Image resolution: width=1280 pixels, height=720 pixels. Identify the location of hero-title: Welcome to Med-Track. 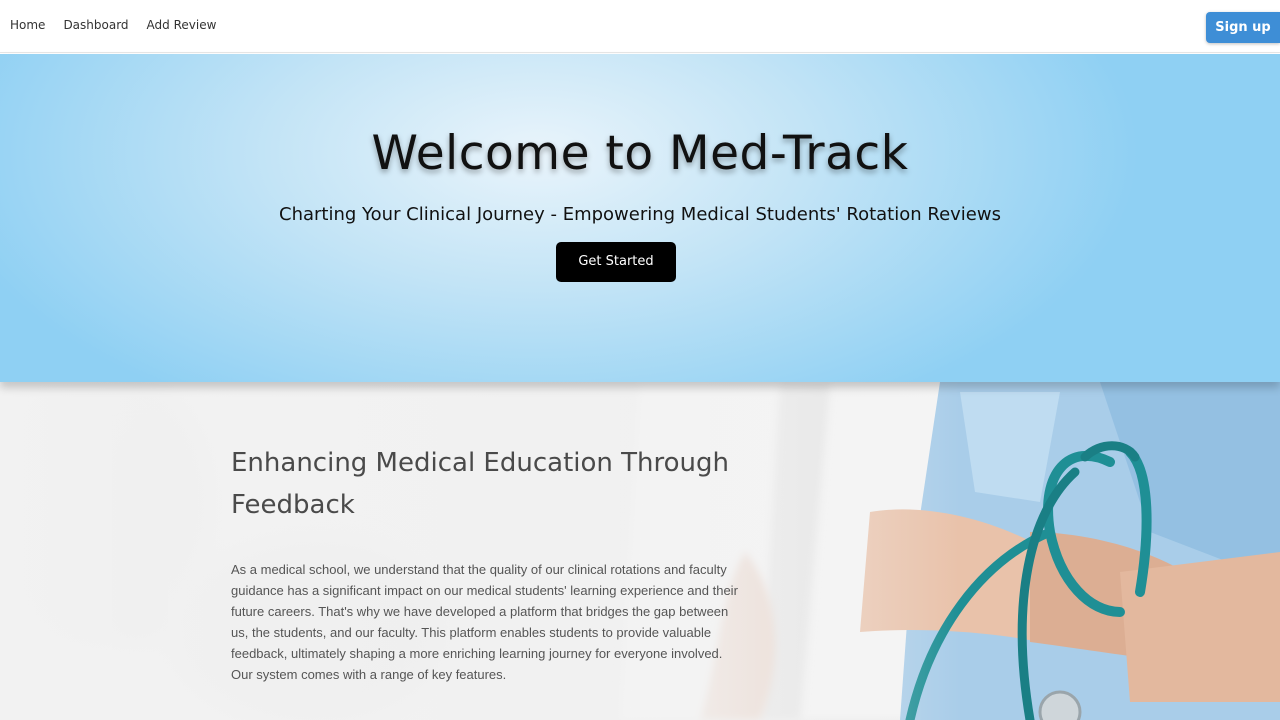
(640, 153).